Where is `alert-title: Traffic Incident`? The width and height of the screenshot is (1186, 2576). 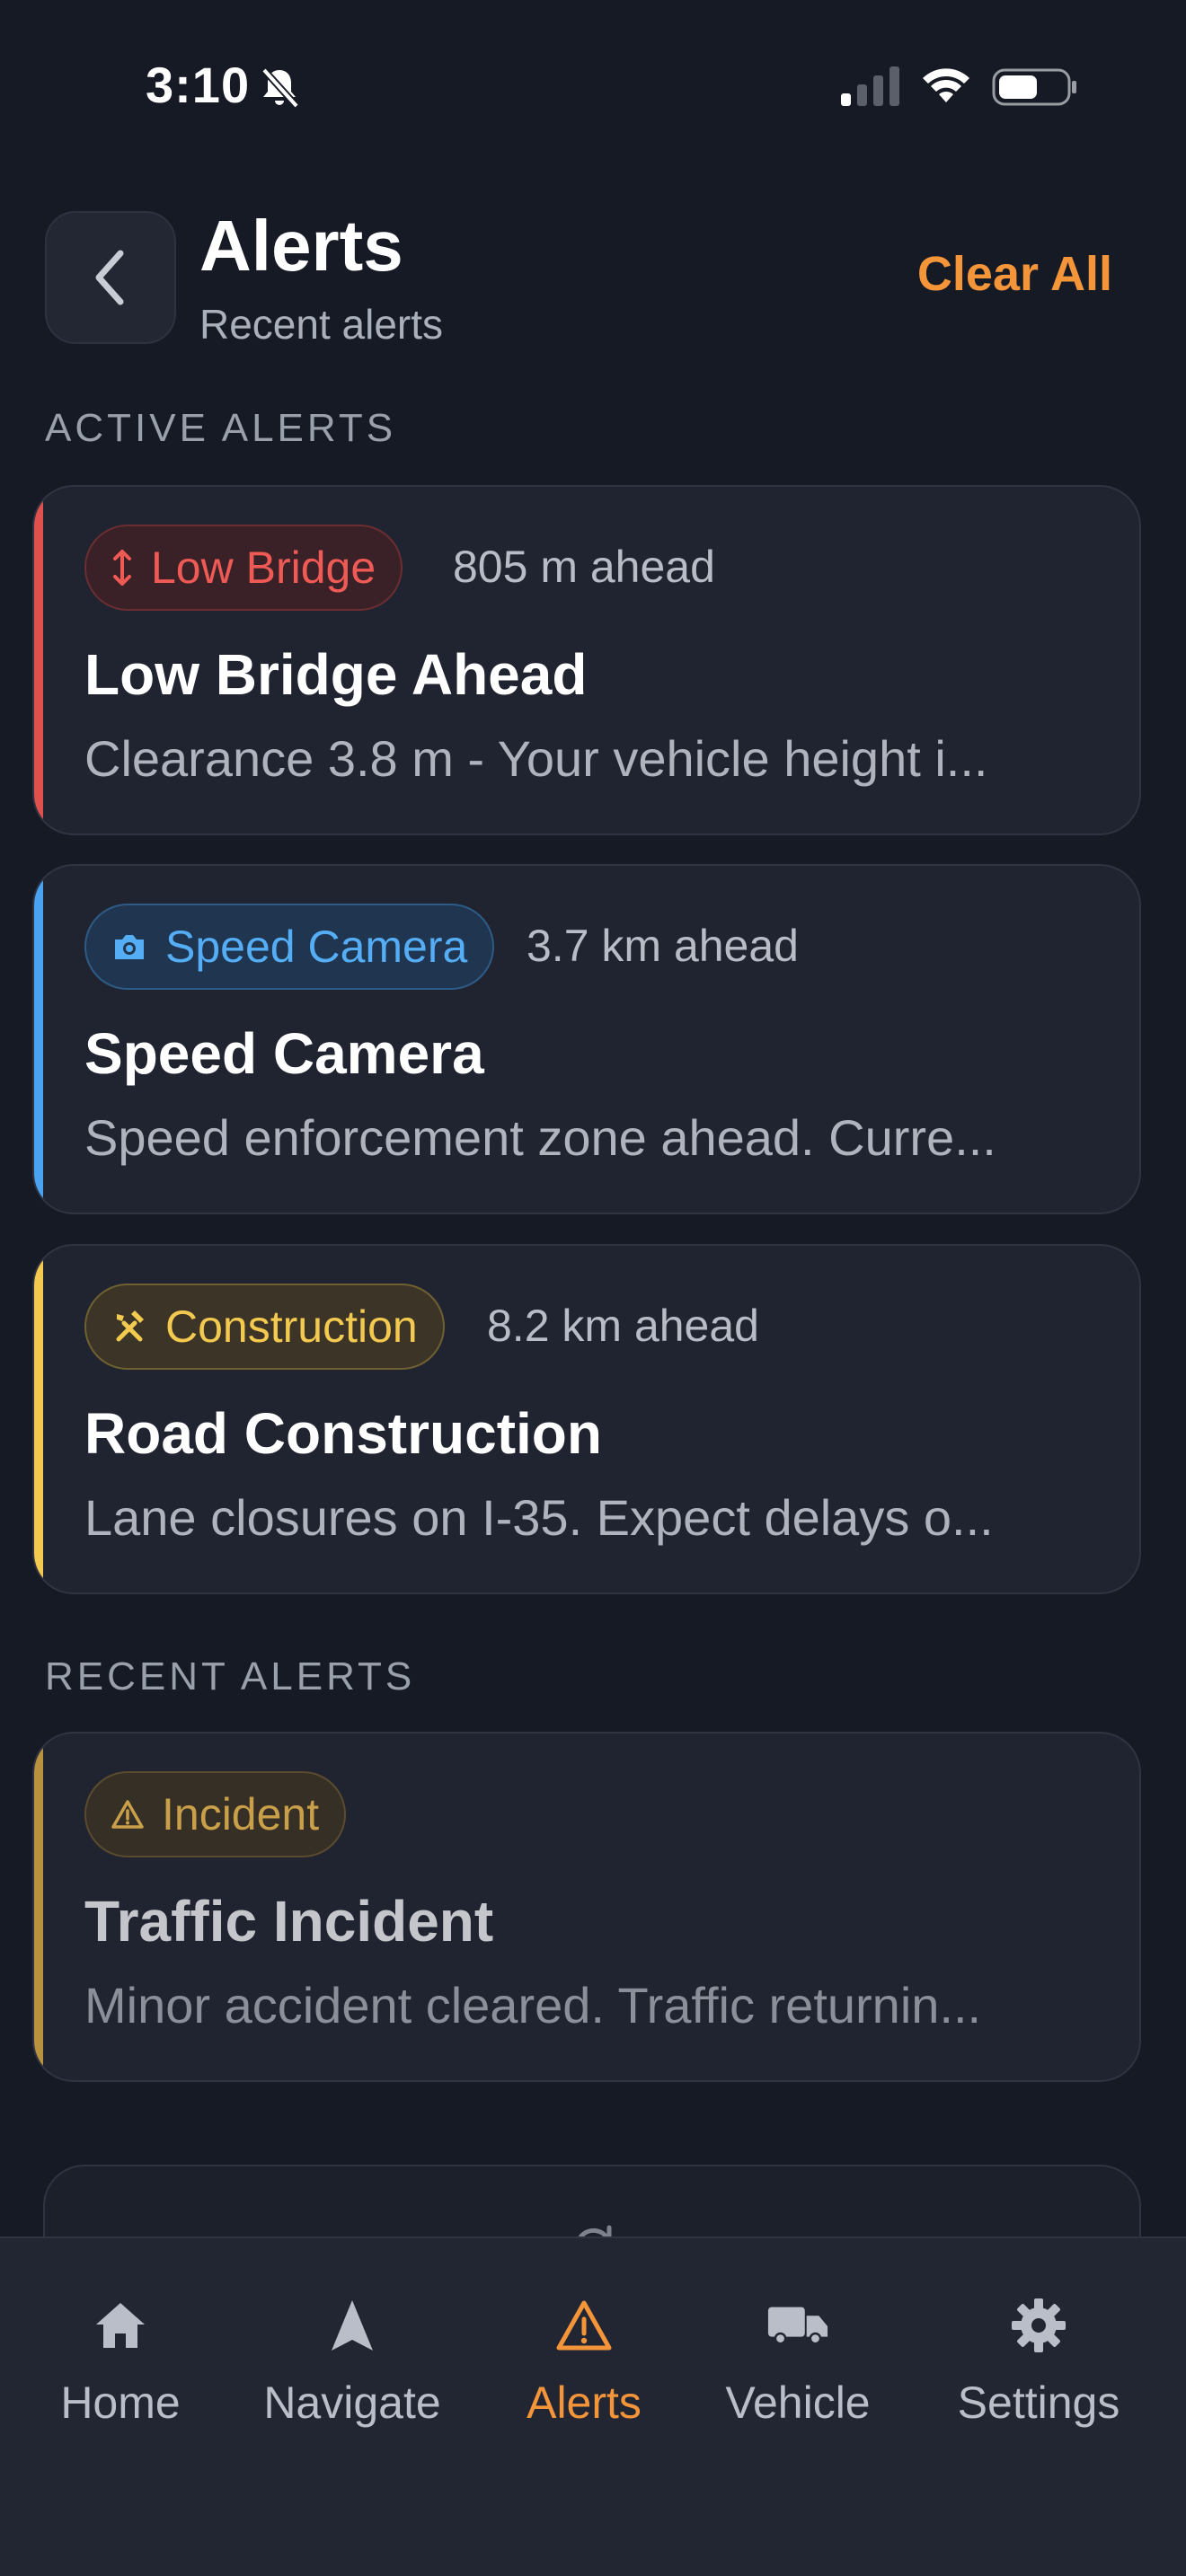
alert-title: Traffic Incident is located at coordinates (289, 1921).